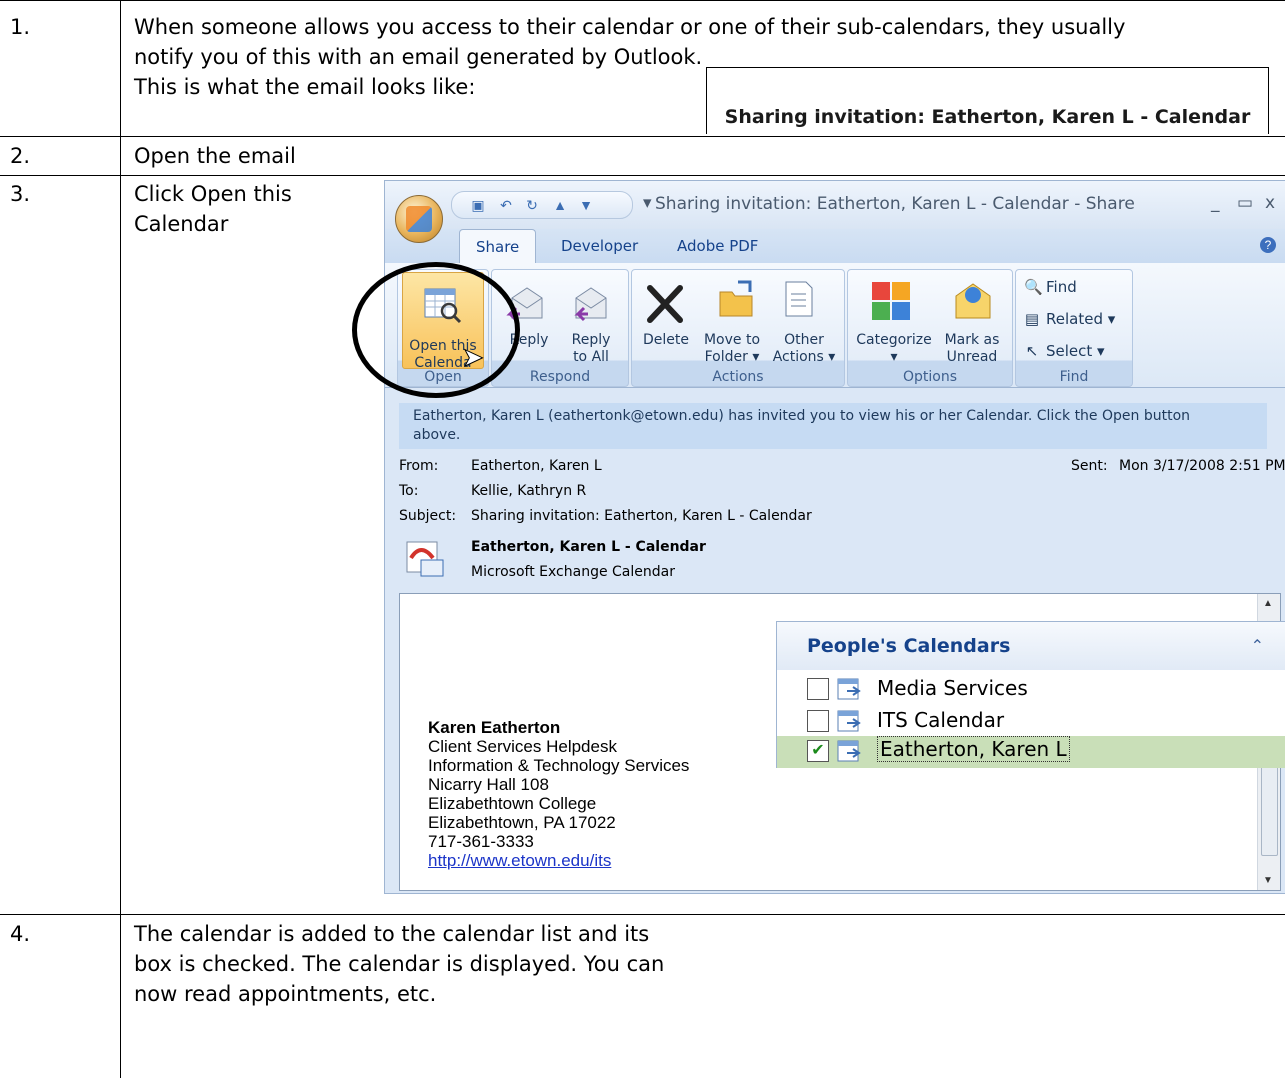  What do you see at coordinates (586, 205) in the screenshot?
I see `down-arrow-icon: ▼` at bounding box center [586, 205].